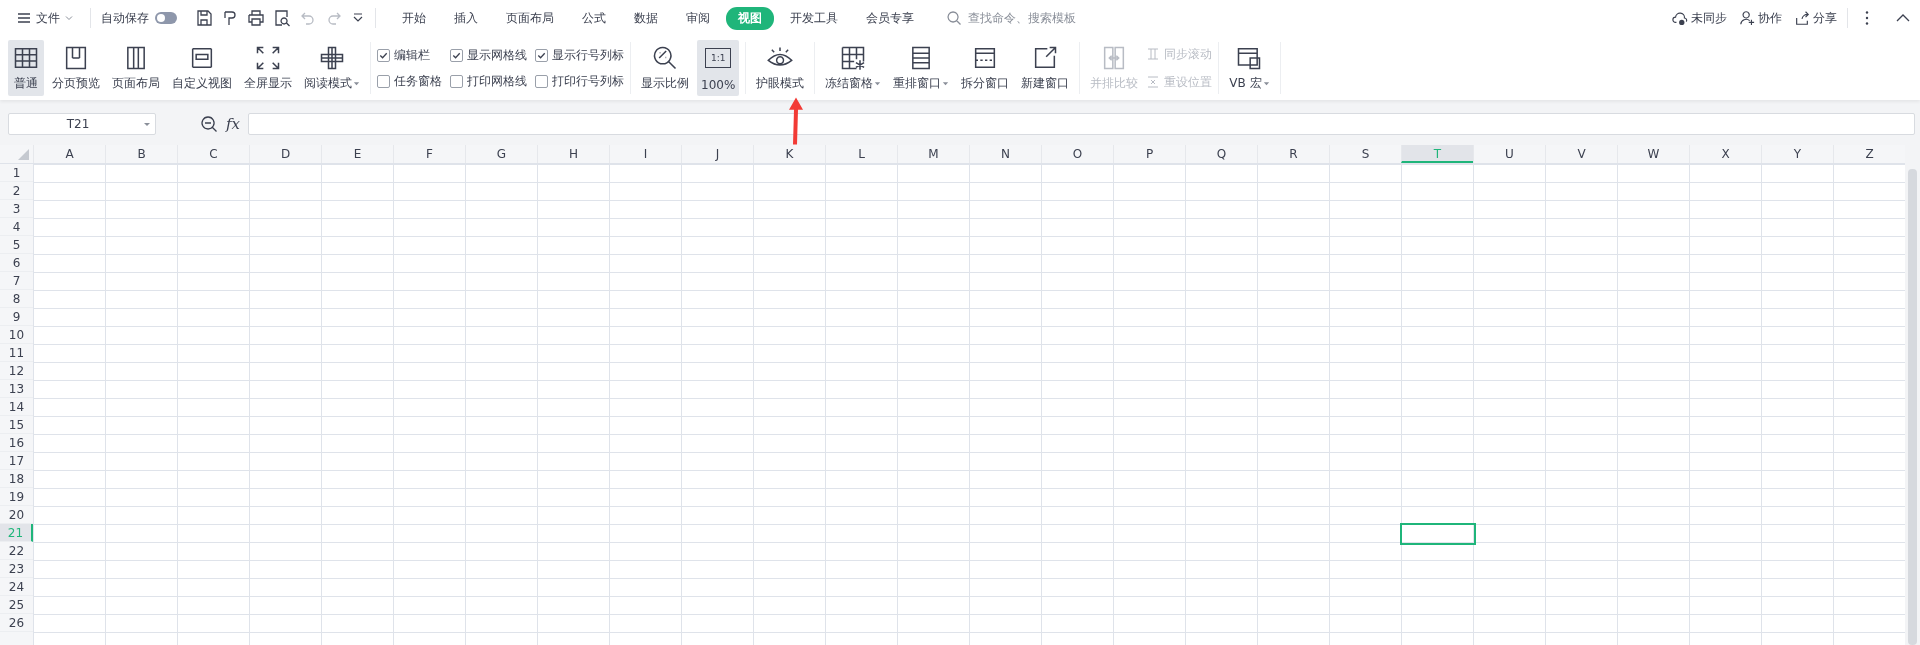 Image resolution: width=1920 pixels, height=645 pixels. I want to click on column-header: O, so click(1077, 154).